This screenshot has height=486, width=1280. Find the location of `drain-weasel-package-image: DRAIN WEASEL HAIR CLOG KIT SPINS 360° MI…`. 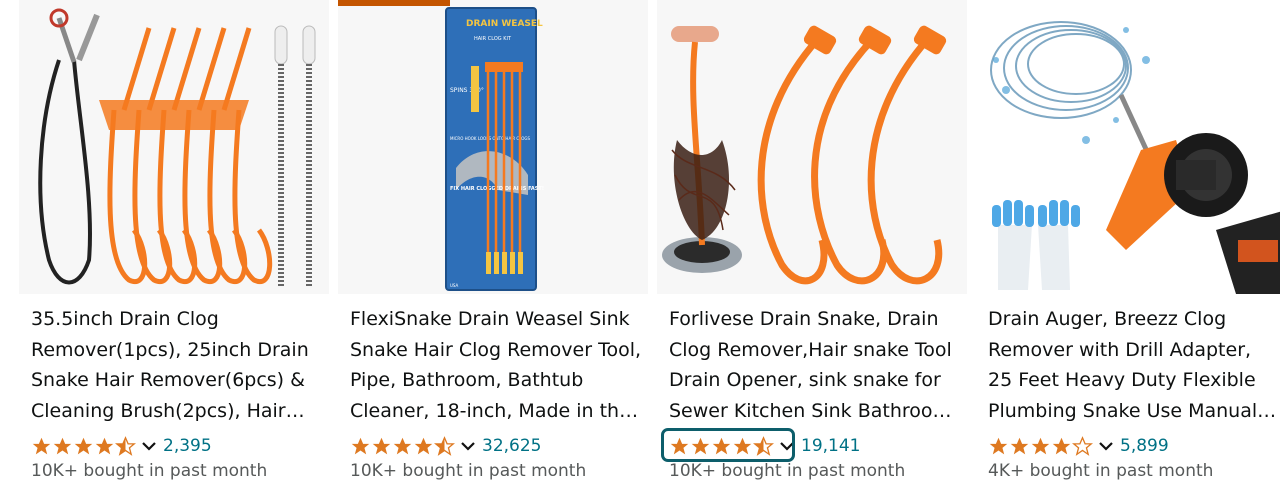

drain-weasel-package-image: DRAIN WEASEL HAIR CLOG KIT SPINS 360° MI… is located at coordinates (493, 147).